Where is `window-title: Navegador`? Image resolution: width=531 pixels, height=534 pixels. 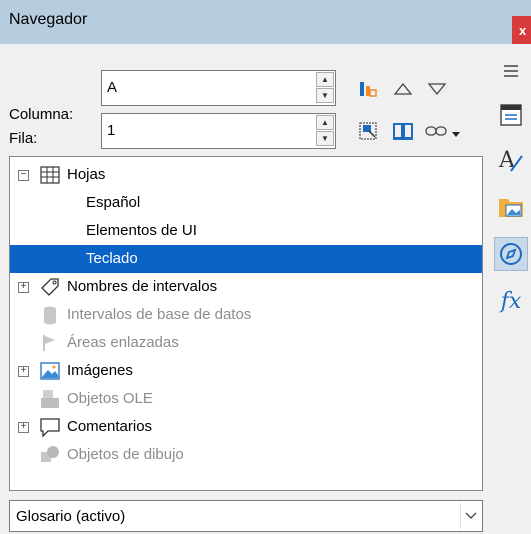 window-title: Navegador is located at coordinates (48, 19).